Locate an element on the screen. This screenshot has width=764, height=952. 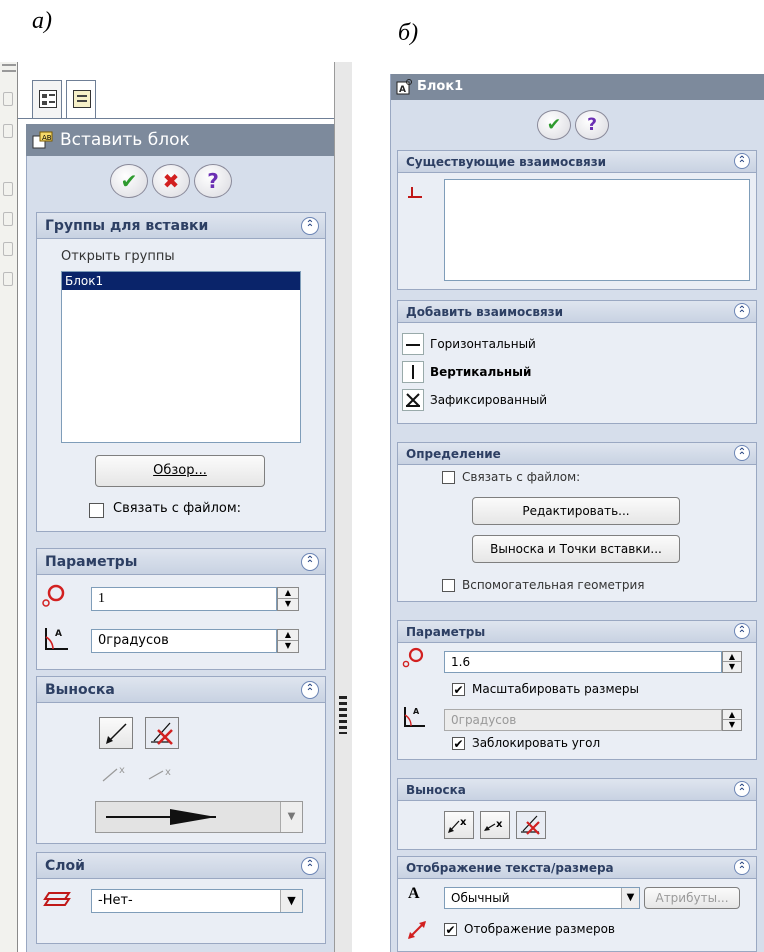
arrow-style-select: ▼ is located at coordinates (199, 817).